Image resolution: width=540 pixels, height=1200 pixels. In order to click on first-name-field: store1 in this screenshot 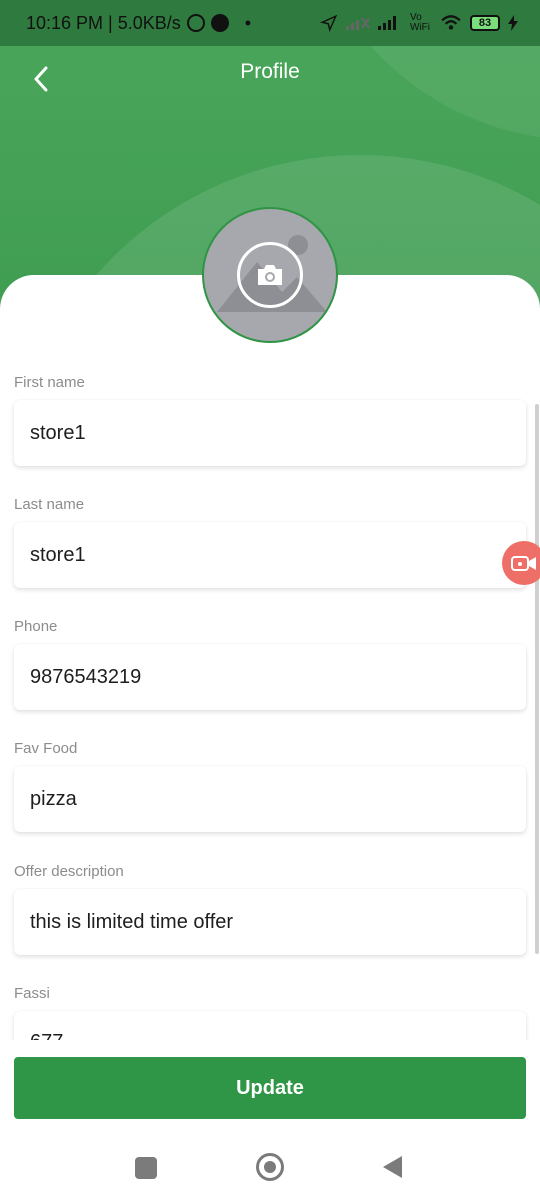, I will do `click(270, 433)`.